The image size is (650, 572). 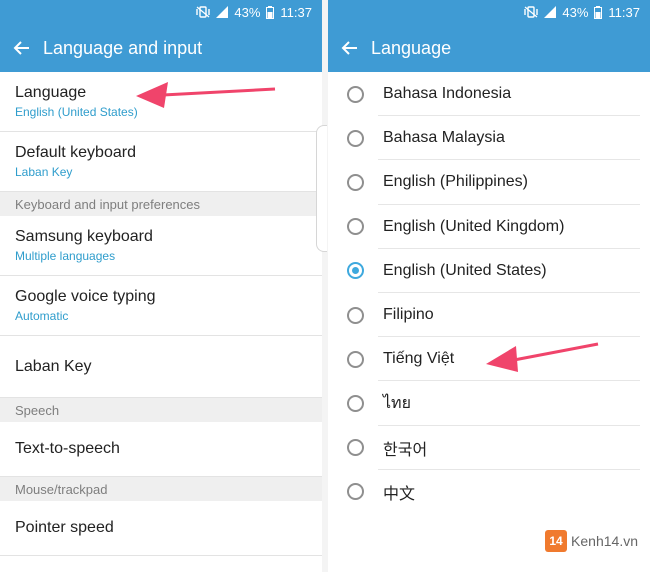 I want to click on item-value: Multiple languages, so click(x=65, y=256).